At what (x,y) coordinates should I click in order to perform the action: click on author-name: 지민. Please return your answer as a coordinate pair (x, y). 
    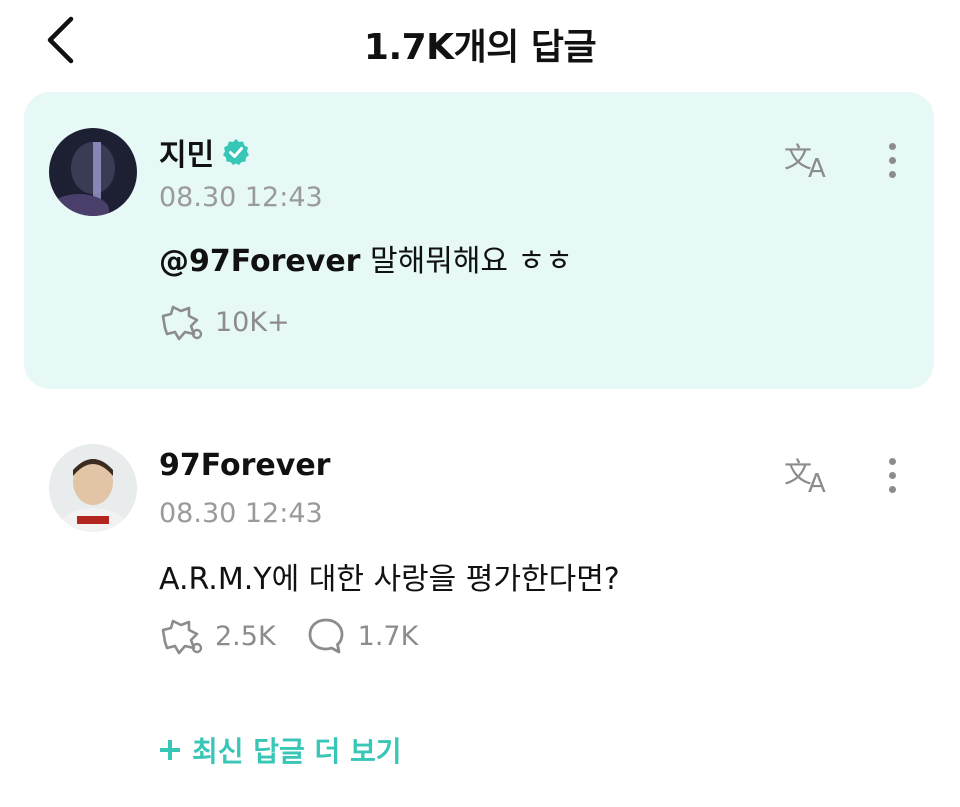
    Looking at the image, I should click on (187, 155).